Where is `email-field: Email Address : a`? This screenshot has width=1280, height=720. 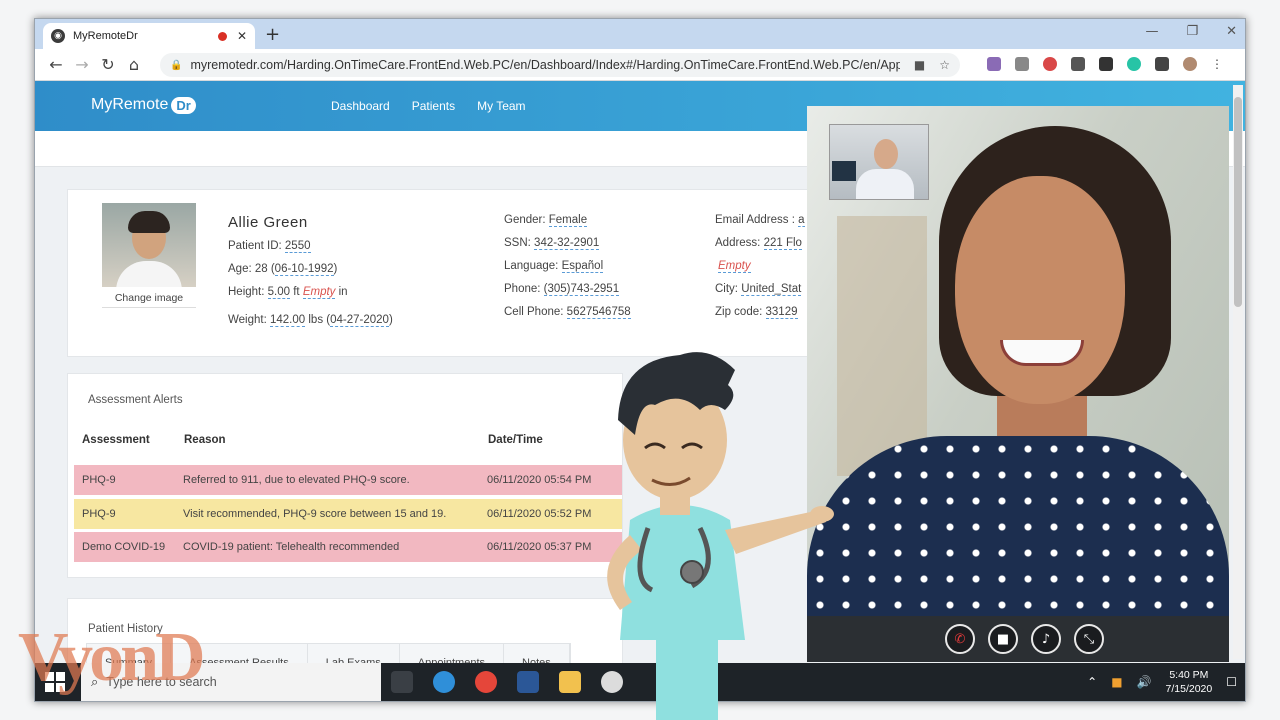
email-field: Email Address : a is located at coordinates (760, 220).